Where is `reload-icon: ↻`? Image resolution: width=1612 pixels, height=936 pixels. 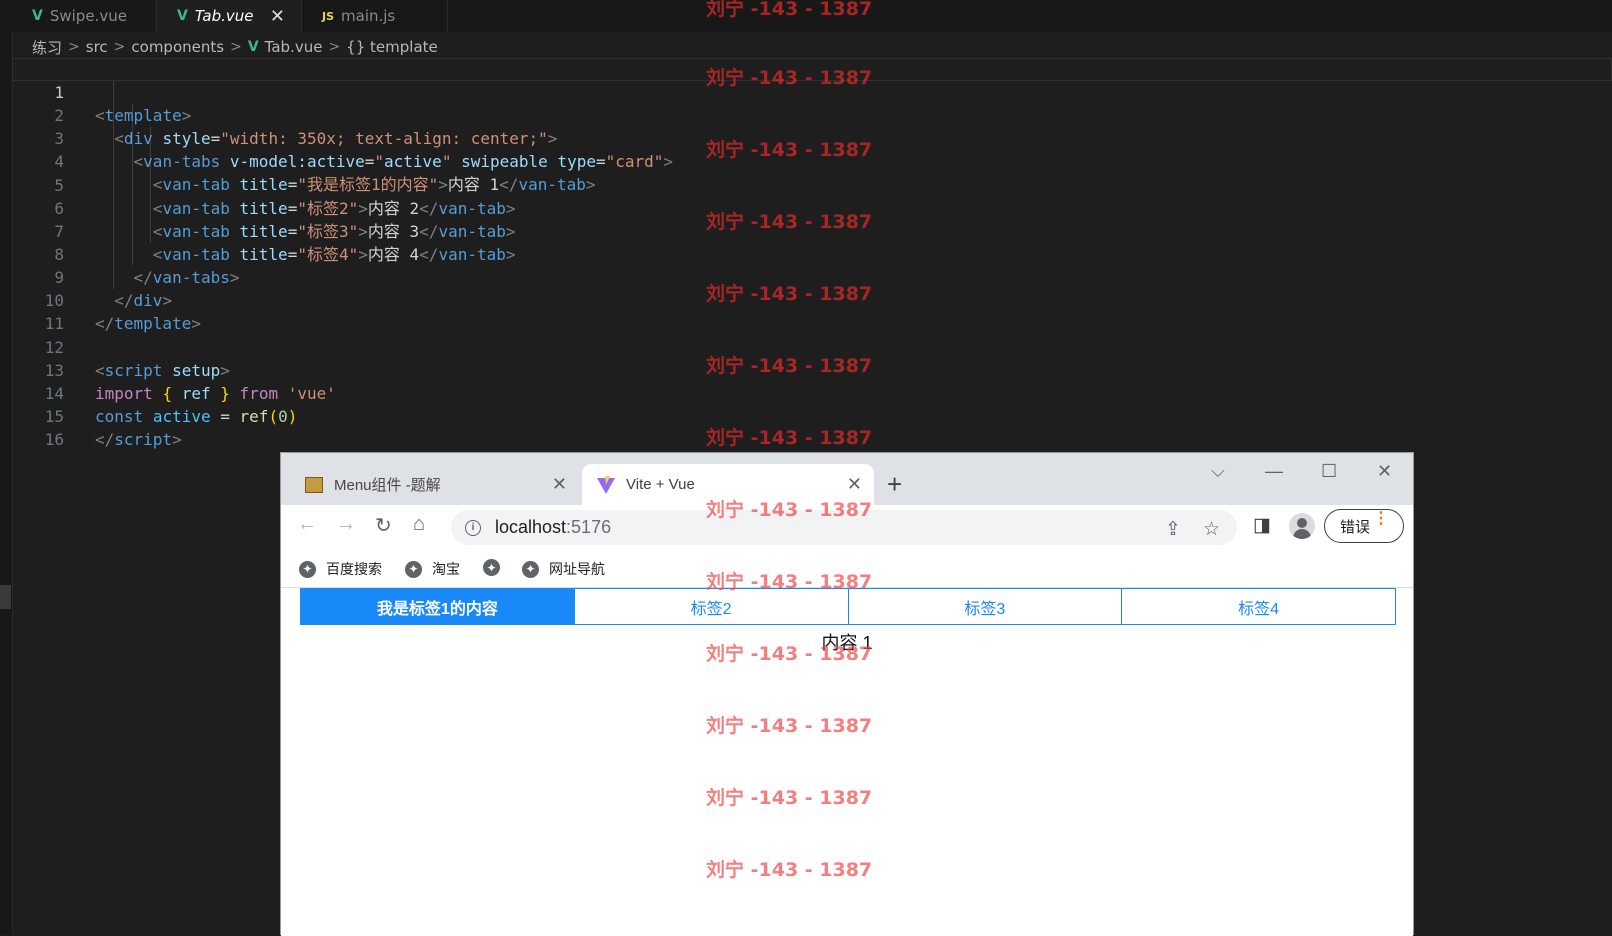 reload-icon: ↻ is located at coordinates (383, 525).